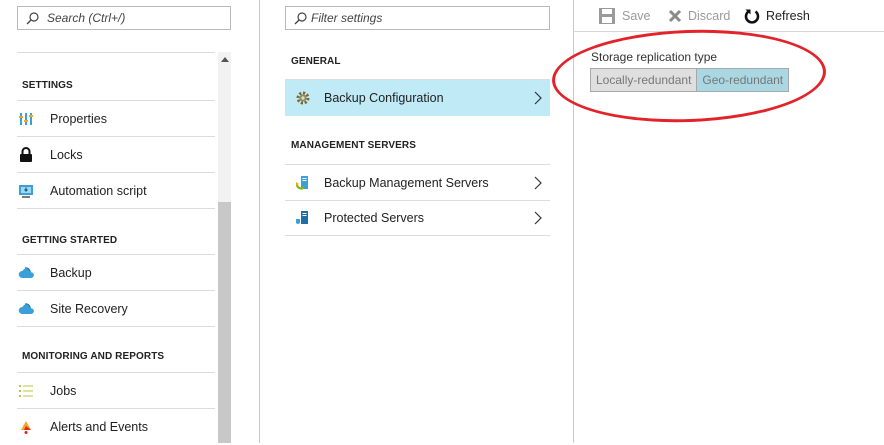  Describe the element at coordinates (224, 322) in the screenshot. I see `scrollbar-thumb` at that location.